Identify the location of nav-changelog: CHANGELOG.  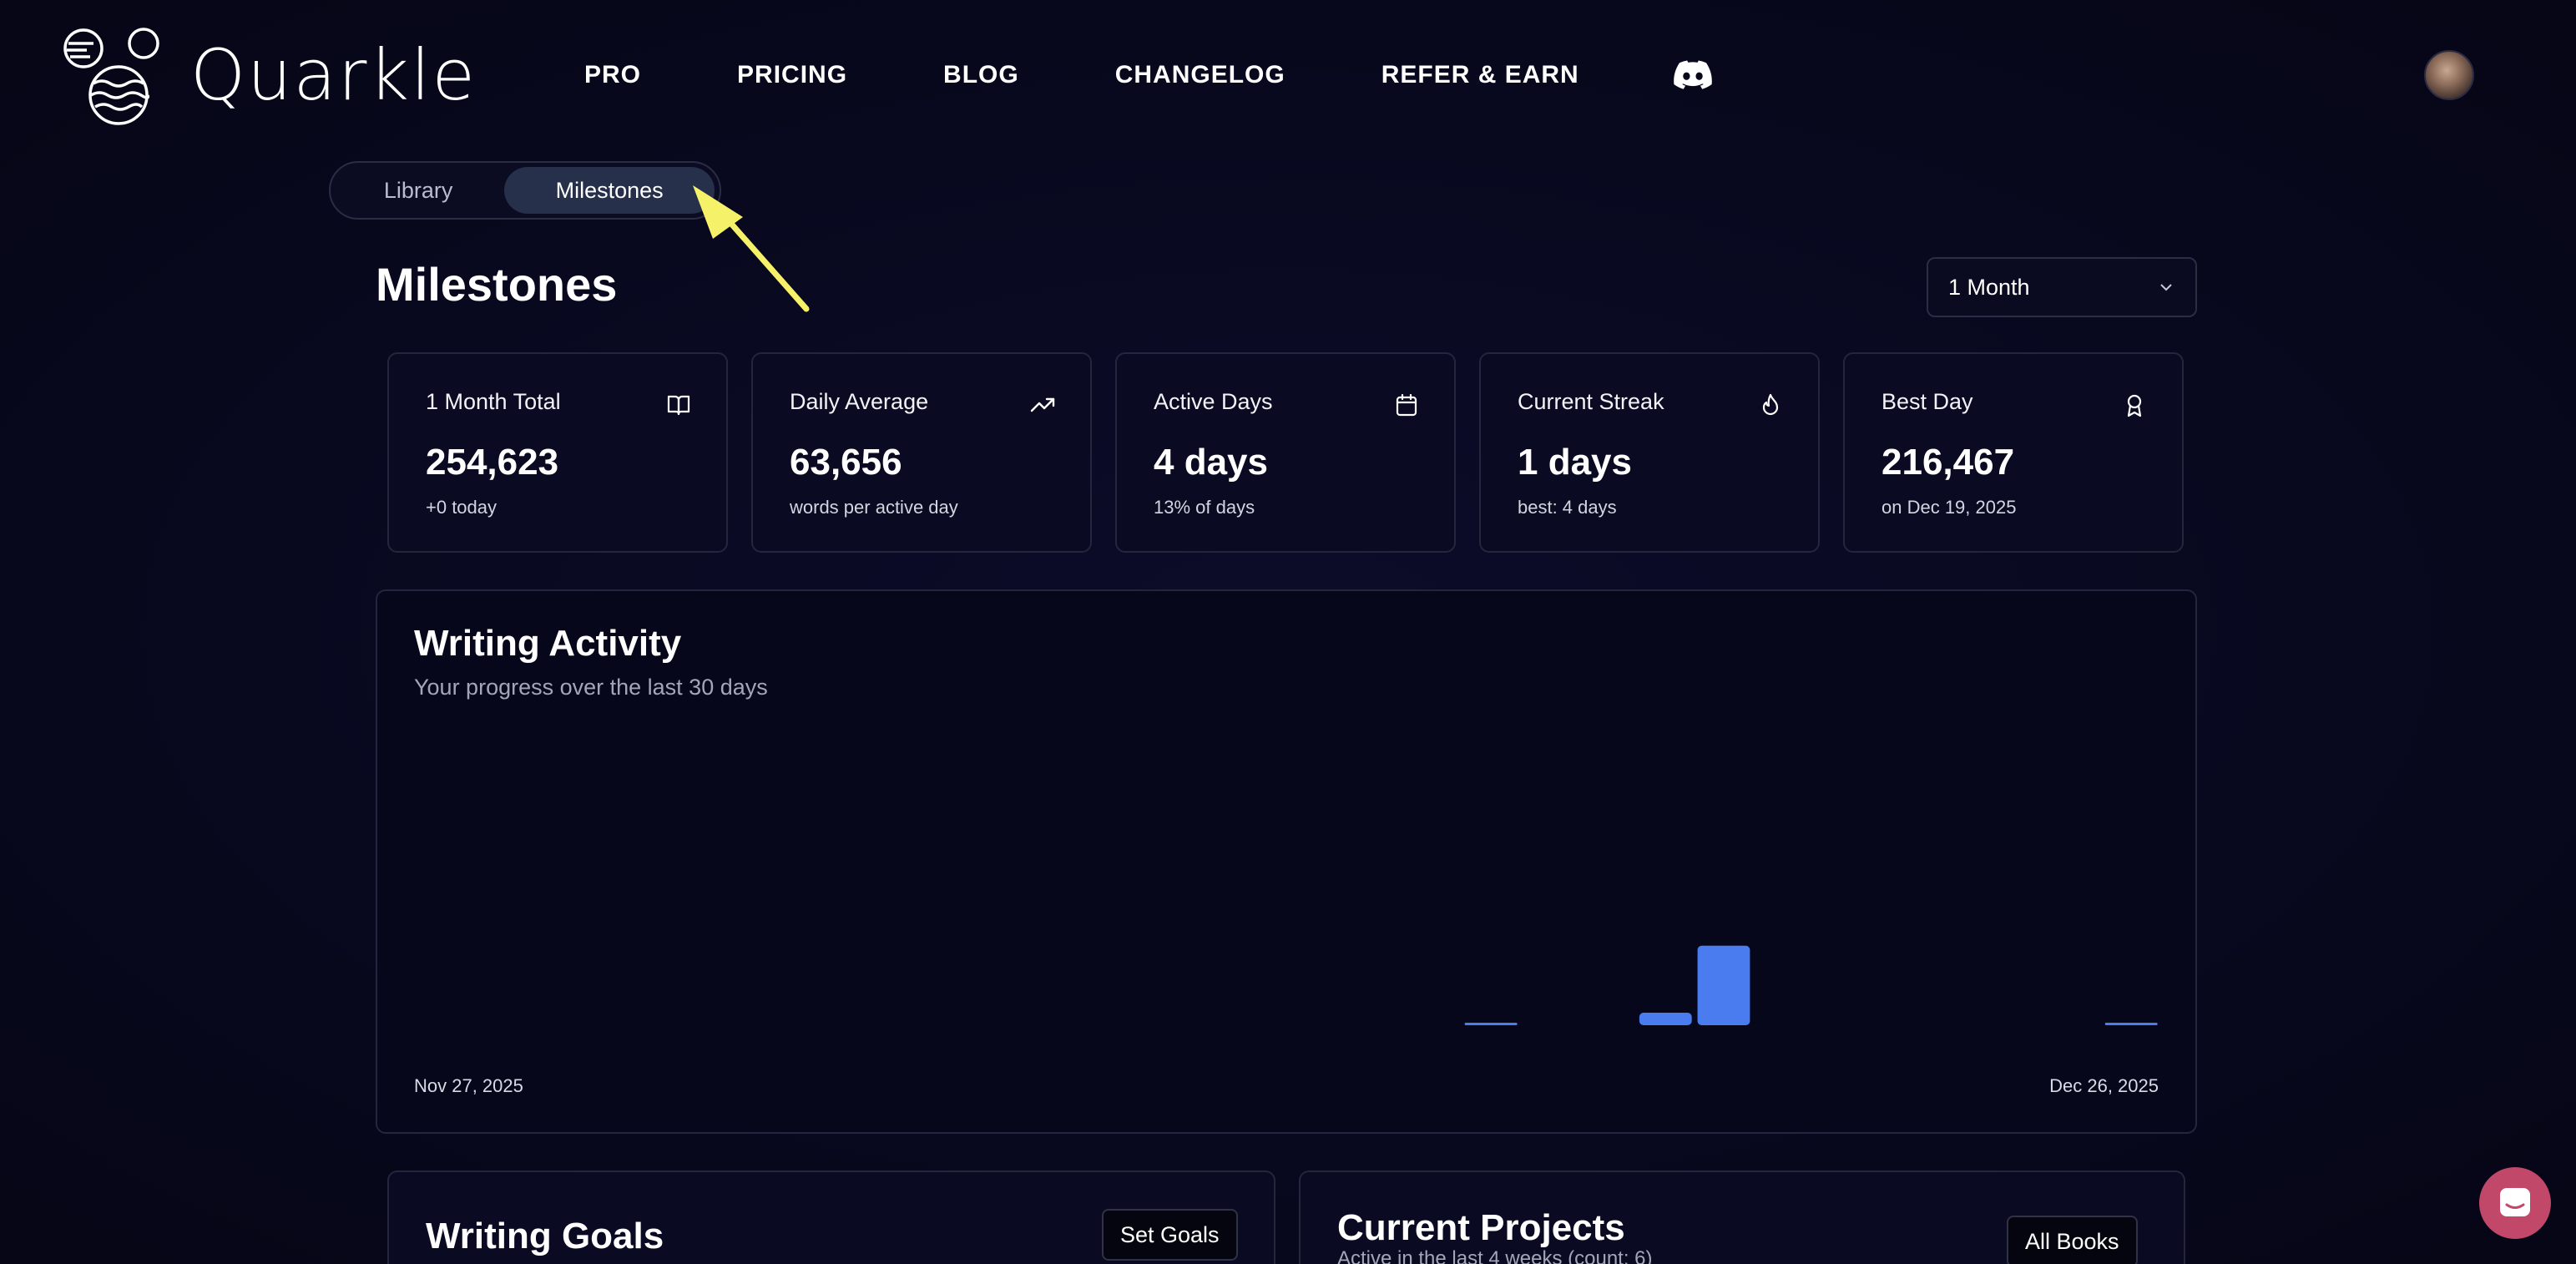
(1200, 75).